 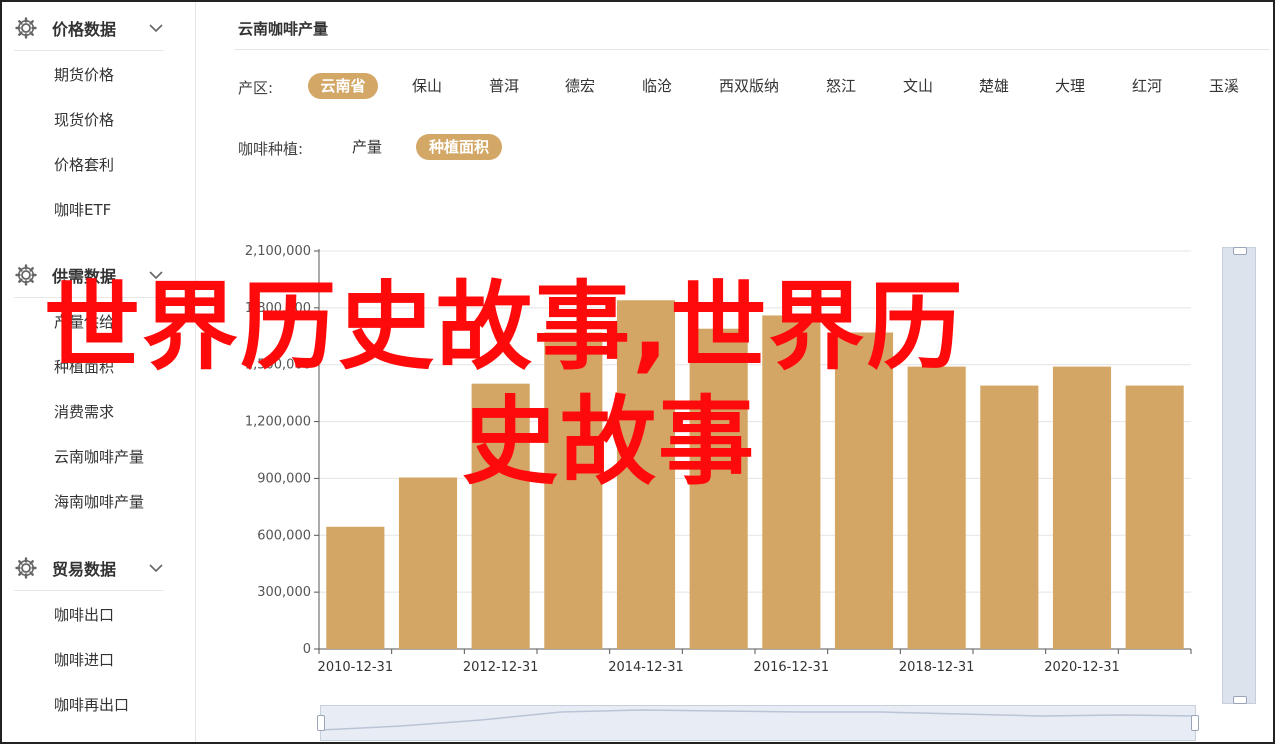 I want to click on type-chip: 种植面积, so click(x=459, y=147).